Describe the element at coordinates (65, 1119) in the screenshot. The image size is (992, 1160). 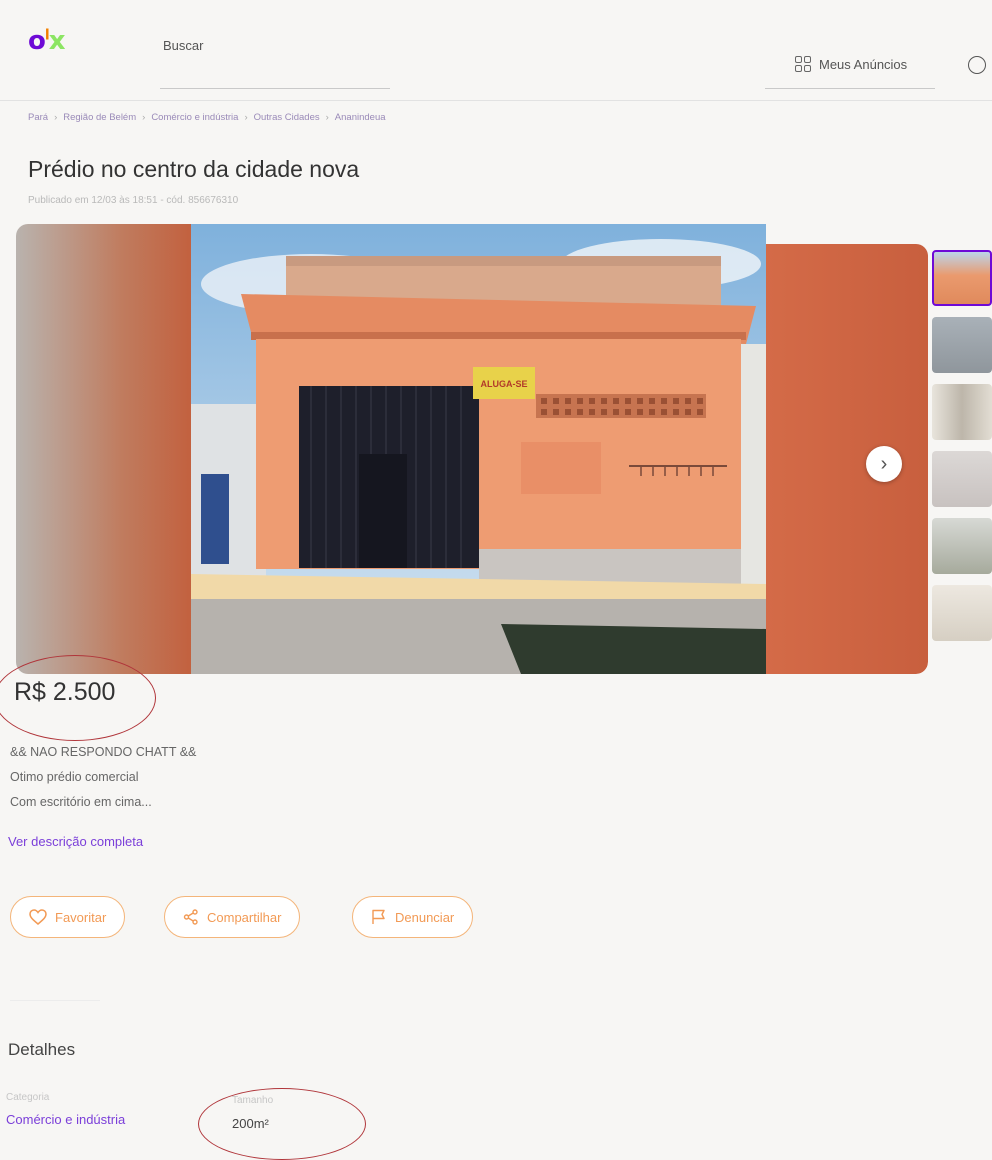
I see `category-value: Comércio e indústria` at that location.